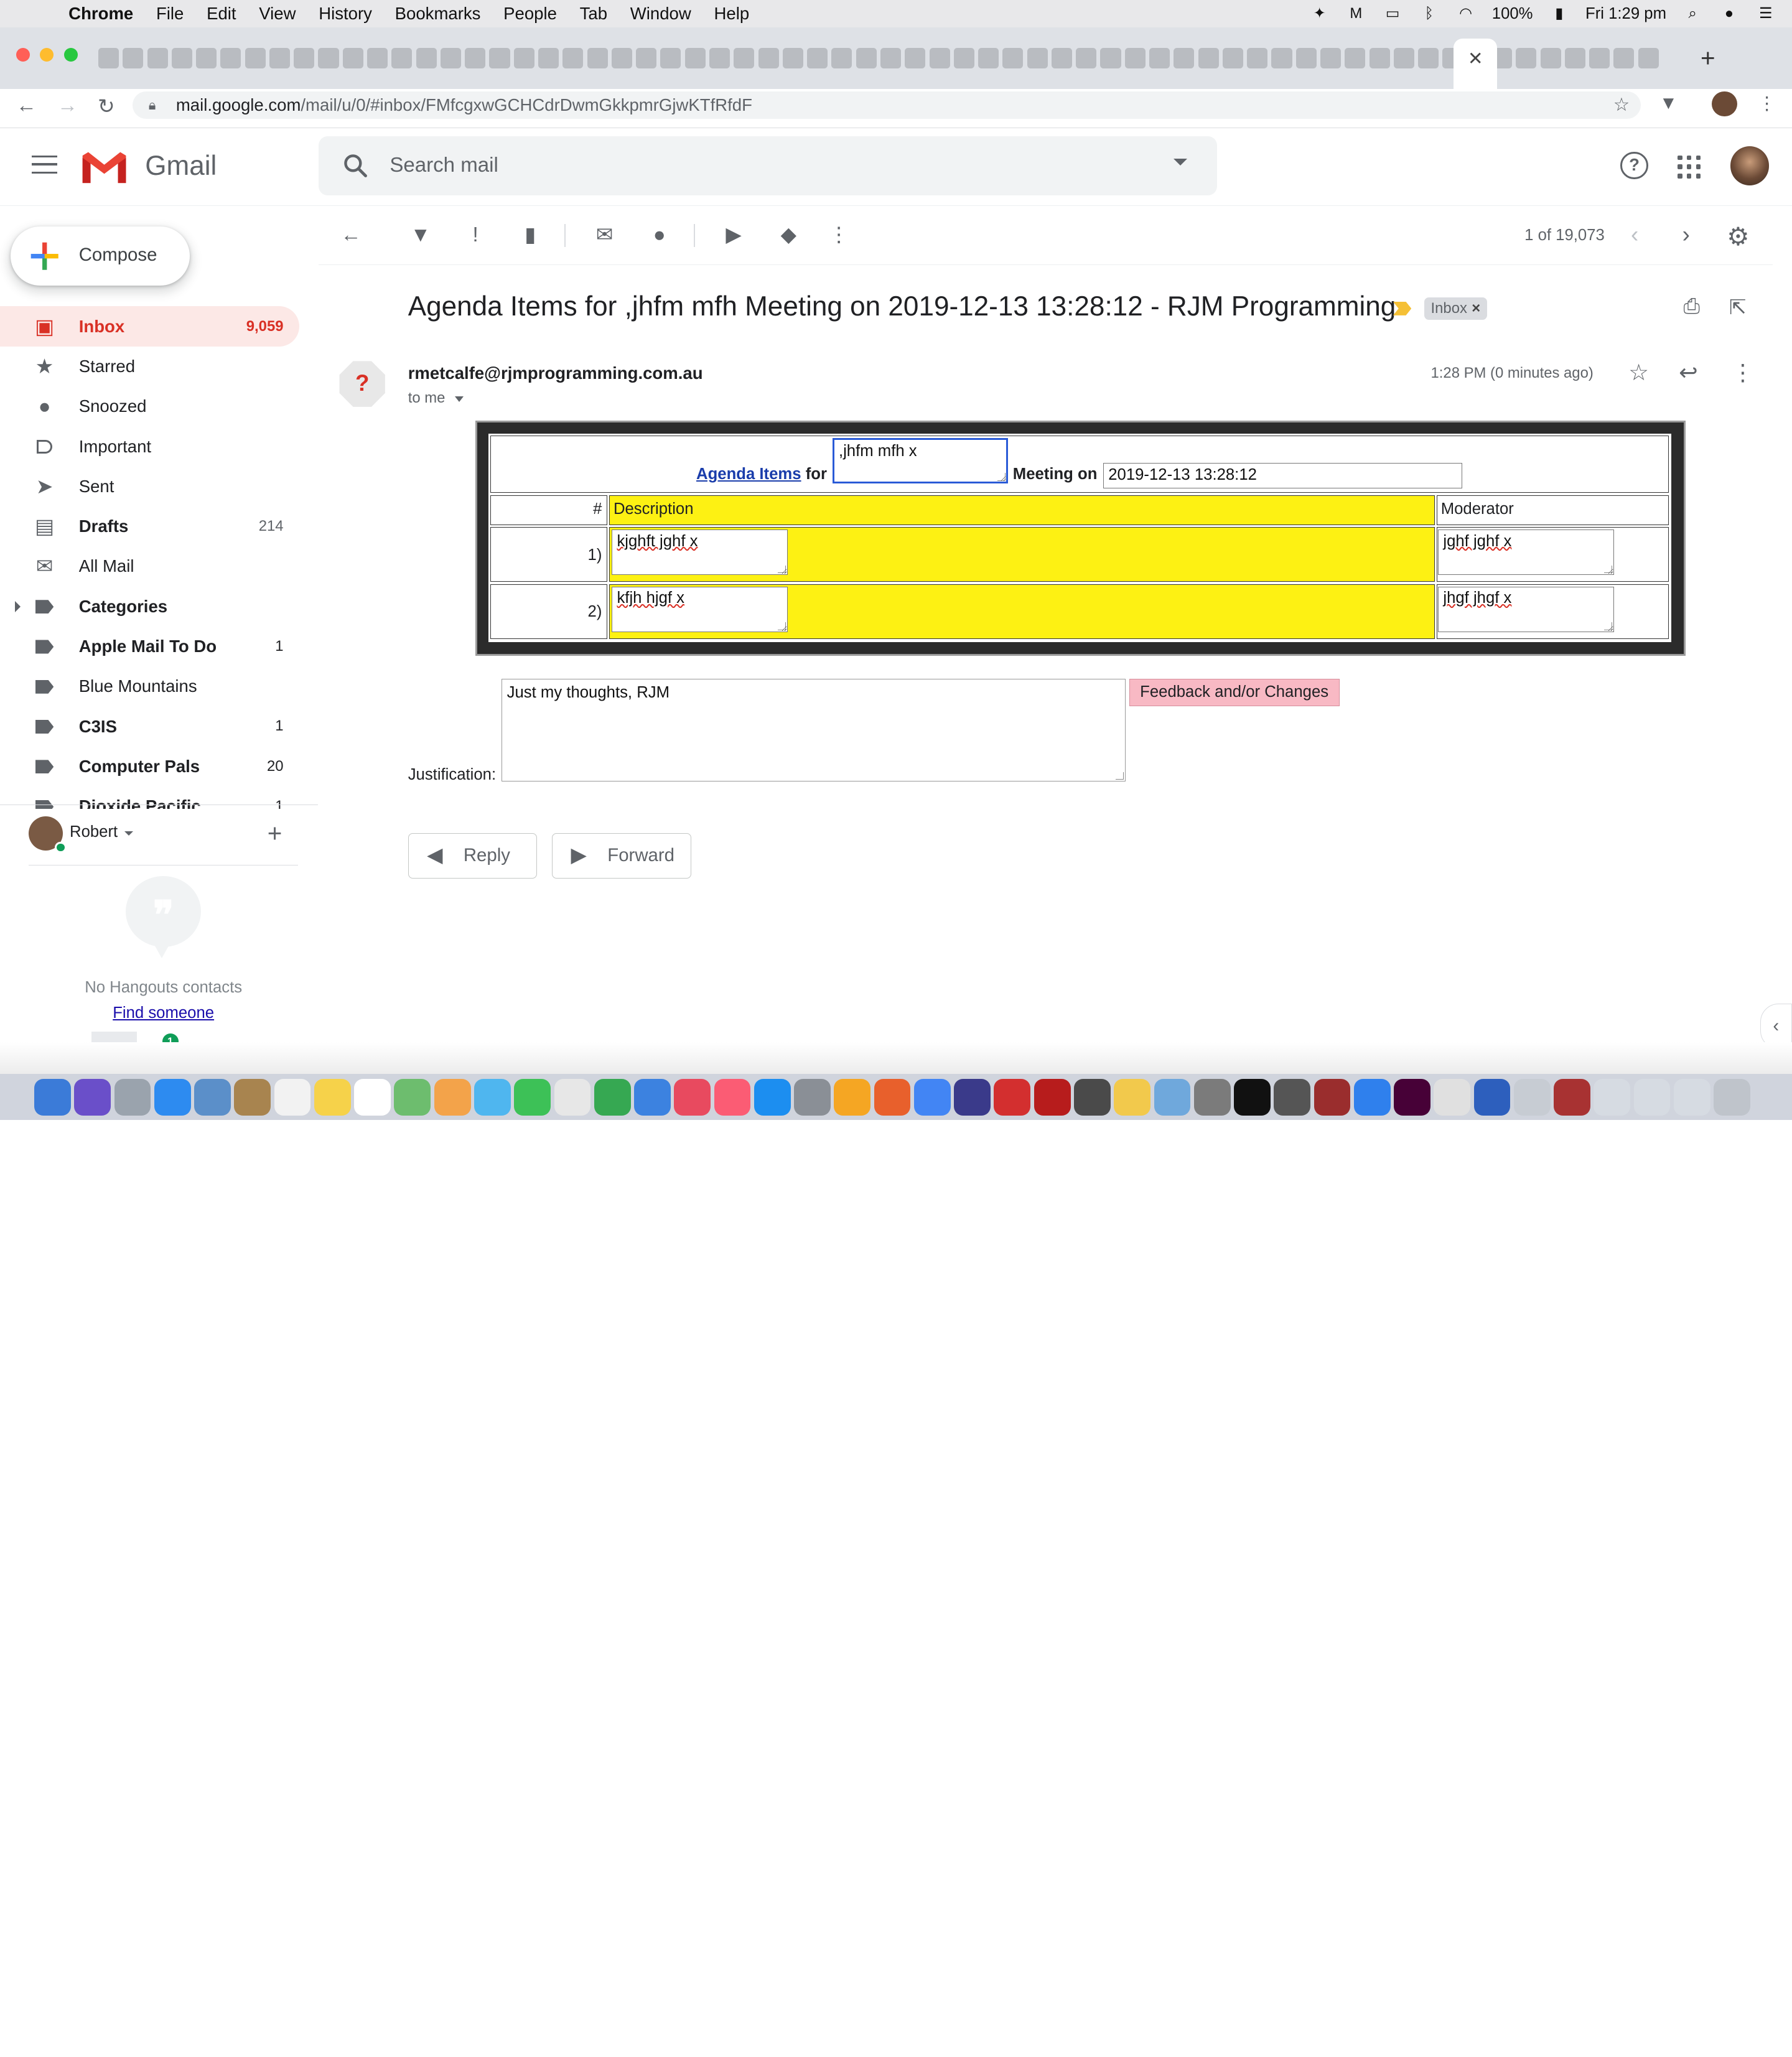  What do you see at coordinates (1725, 104) in the screenshot?
I see `chrome-profile-avatar` at bounding box center [1725, 104].